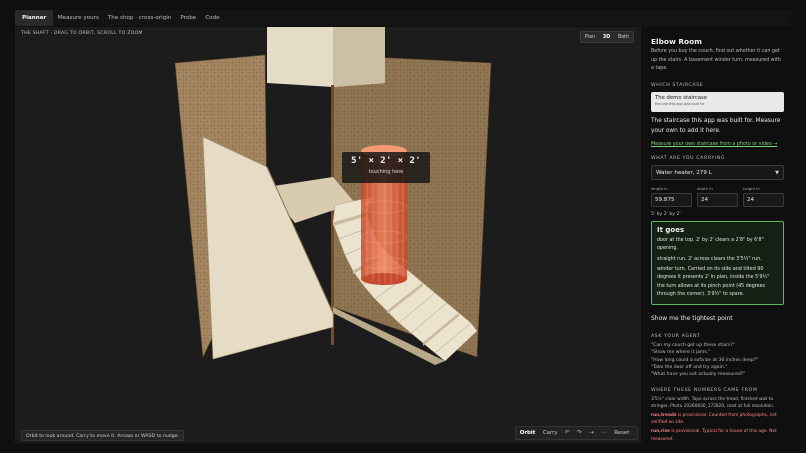 This screenshot has height=453, width=806. I want to click on dimension-text: 5' × 2' × 2', so click(386, 160).